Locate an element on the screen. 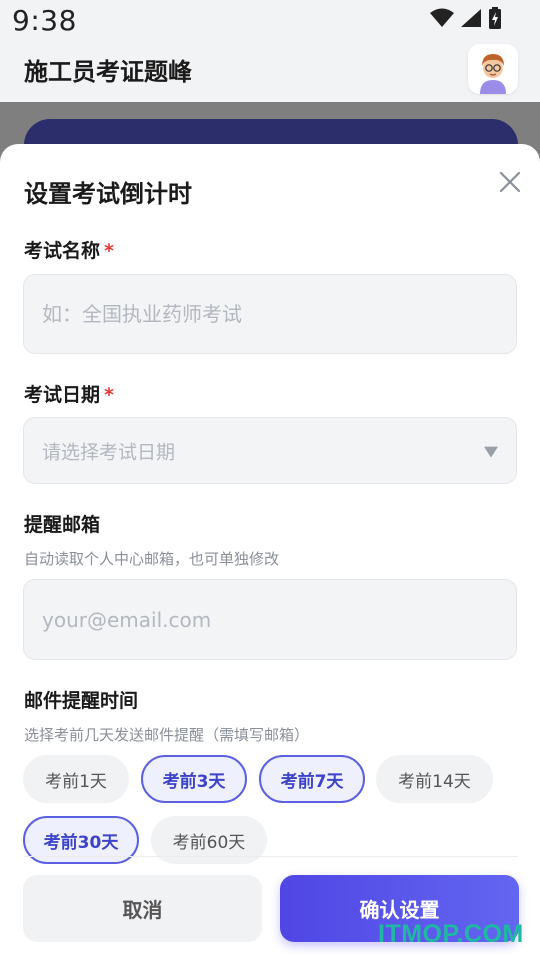  email-label-text: 提醒邮箱 is located at coordinates (62, 525).